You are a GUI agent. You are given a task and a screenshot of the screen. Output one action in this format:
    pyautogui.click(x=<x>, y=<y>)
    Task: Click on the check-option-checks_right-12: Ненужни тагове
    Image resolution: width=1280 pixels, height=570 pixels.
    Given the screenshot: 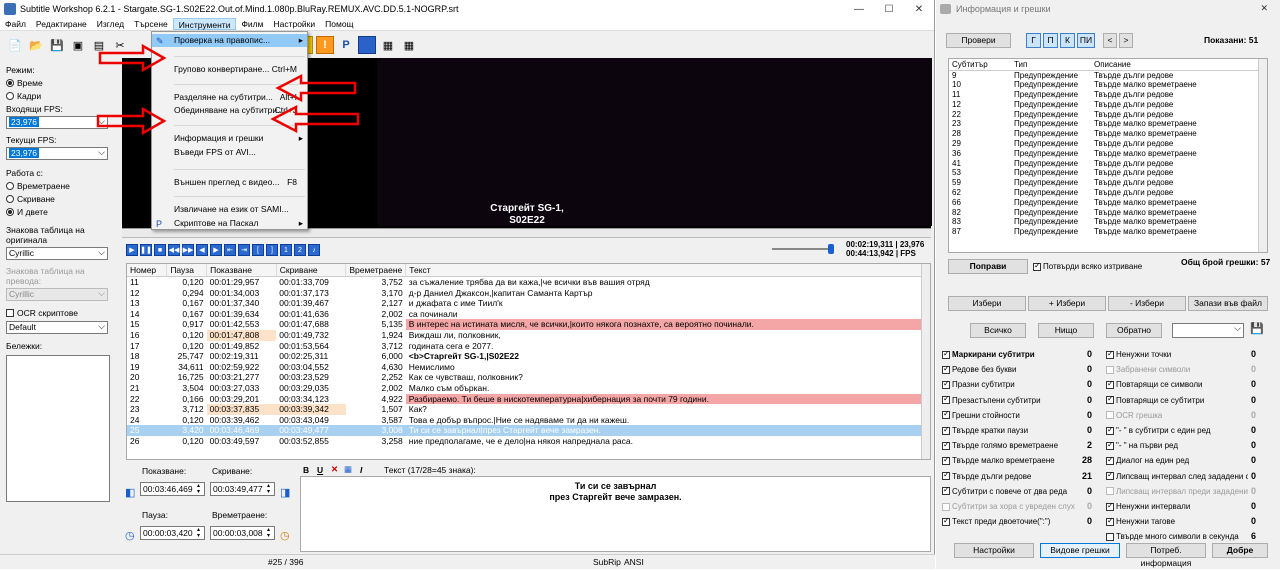 What is the action you would take?
    pyautogui.click(x=1140, y=521)
    